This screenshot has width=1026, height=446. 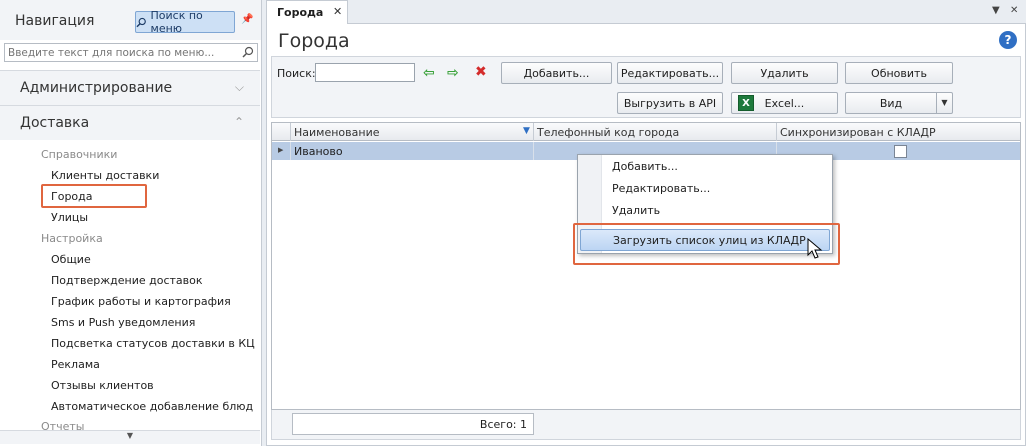 What do you see at coordinates (670, 103) in the screenshot?
I see `export-api-button: Выгрузить в API` at bounding box center [670, 103].